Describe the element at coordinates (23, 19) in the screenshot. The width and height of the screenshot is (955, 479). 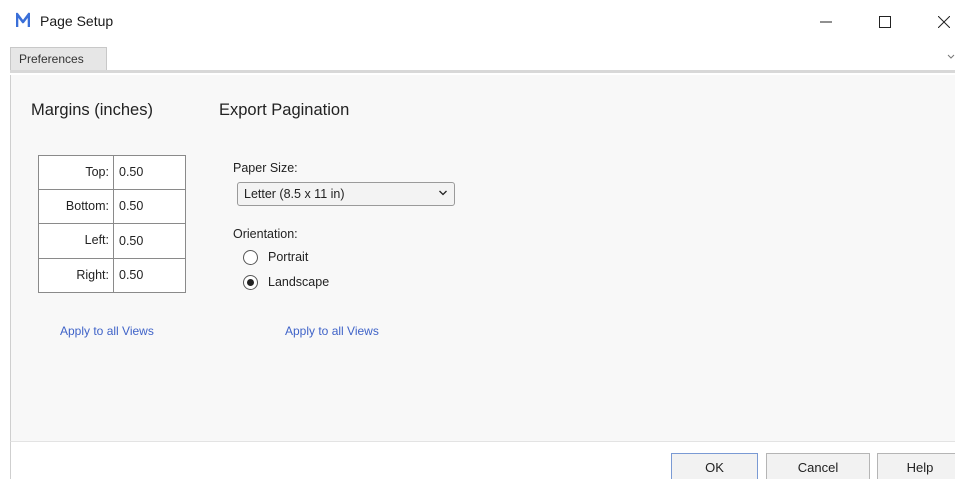
I see `app-logo-icon` at that location.